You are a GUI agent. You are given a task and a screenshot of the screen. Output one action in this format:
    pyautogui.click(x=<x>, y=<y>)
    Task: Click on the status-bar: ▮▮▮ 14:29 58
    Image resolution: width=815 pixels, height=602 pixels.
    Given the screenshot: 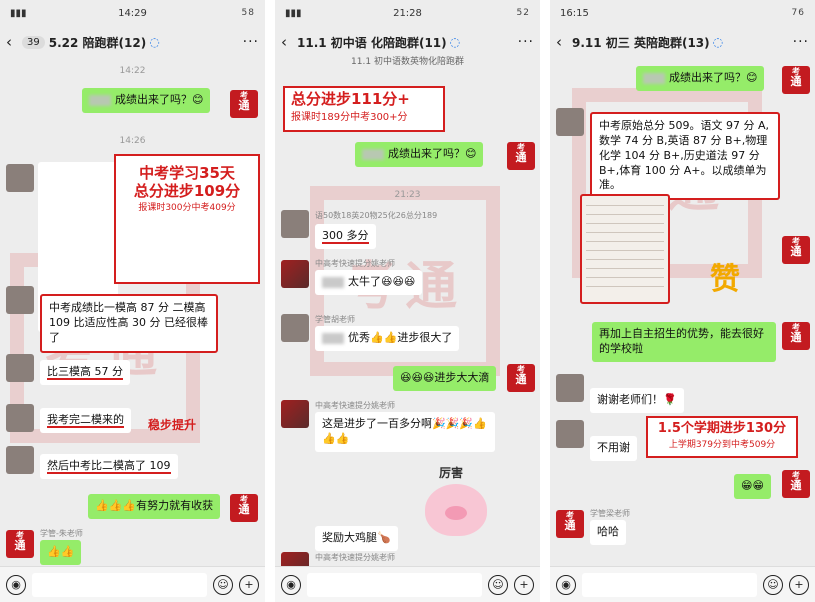 What is the action you would take?
    pyautogui.click(x=132, y=13)
    